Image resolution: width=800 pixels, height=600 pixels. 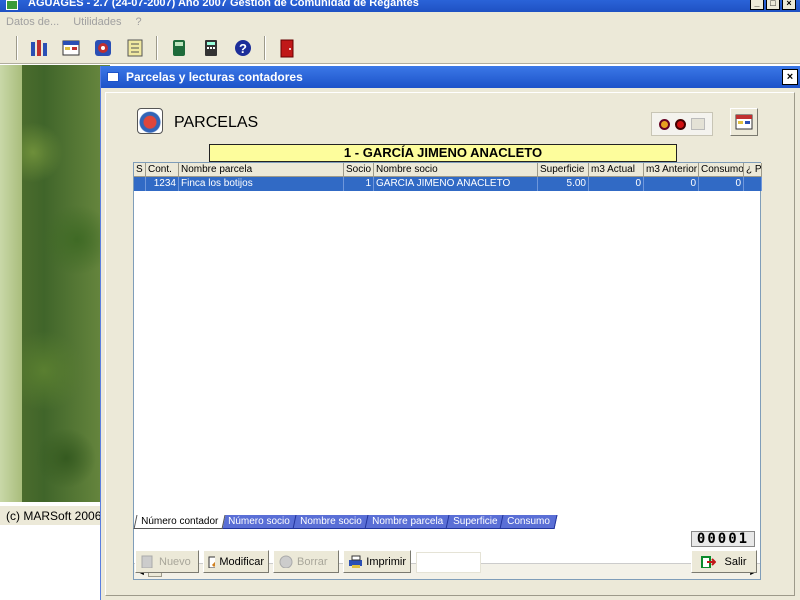 What do you see at coordinates (723, 539) in the screenshot?
I see `record-counter: 00001` at bounding box center [723, 539].